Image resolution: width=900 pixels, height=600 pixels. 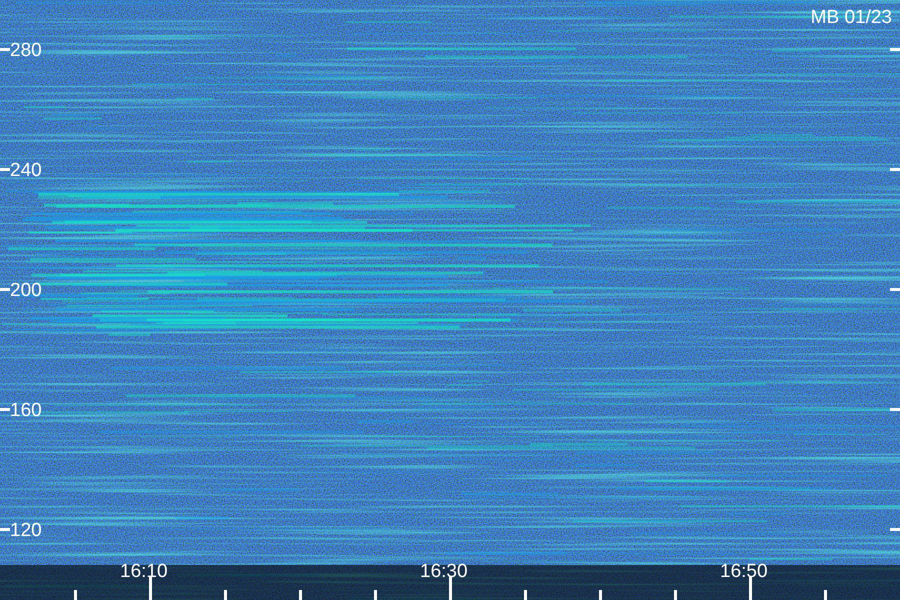 I want to click on time-label: 16:30, so click(x=444, y=571).